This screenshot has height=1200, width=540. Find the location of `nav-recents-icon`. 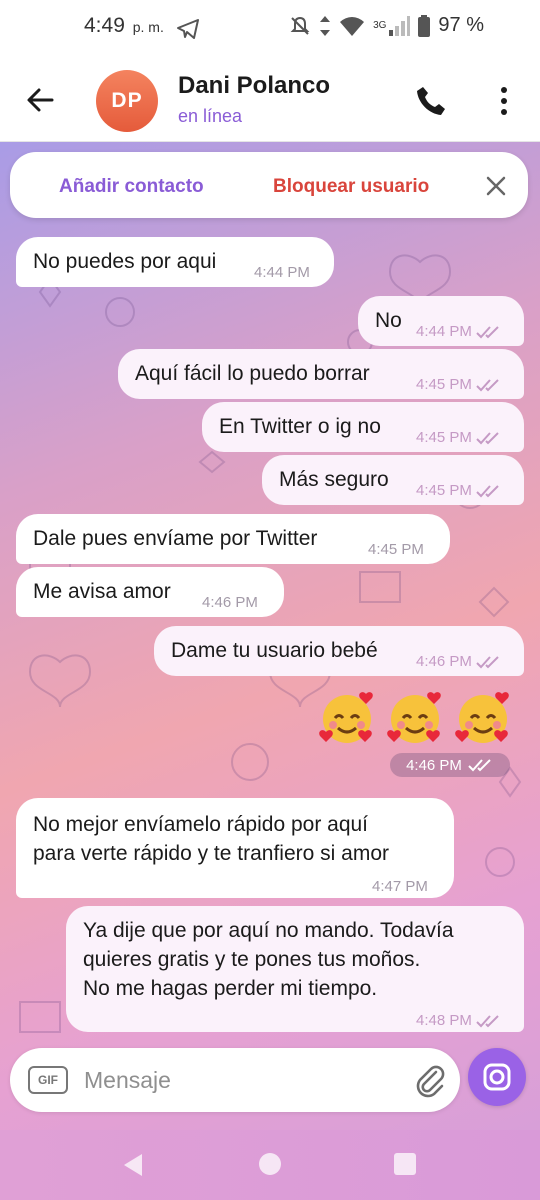

nav-recents-icon is located at coordinates (405, 1164).